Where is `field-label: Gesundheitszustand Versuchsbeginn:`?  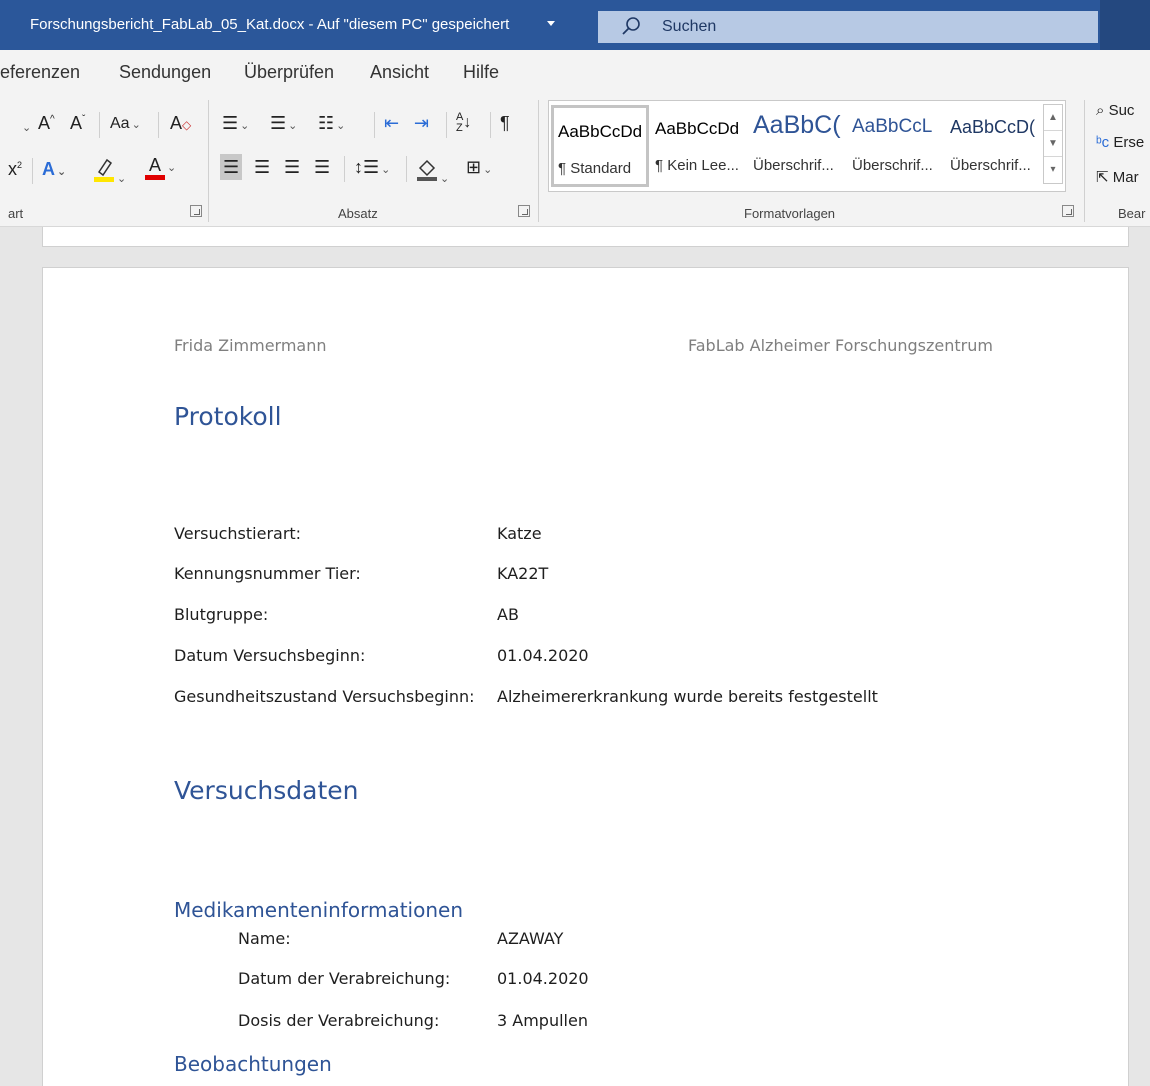
field-label: Gesundheitszustand Versuchsbeginn: is located at coordinates (324, 696).